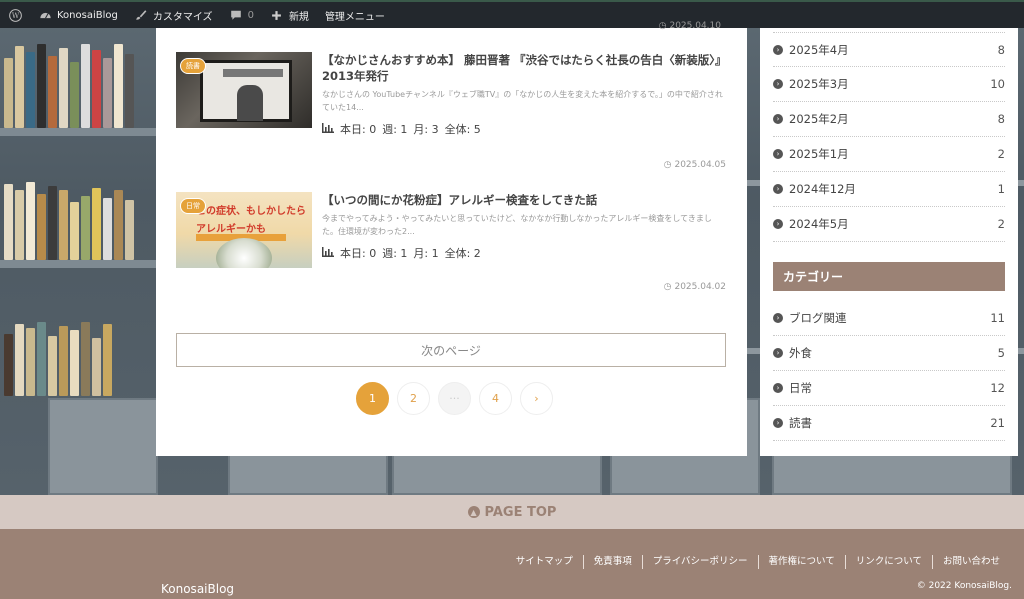 The width and height of the screenshot is (1024, 599). I want to click on post-view-stats: 本日: 0 週: 1 月: 1 全体: 2, so click(524, 253).